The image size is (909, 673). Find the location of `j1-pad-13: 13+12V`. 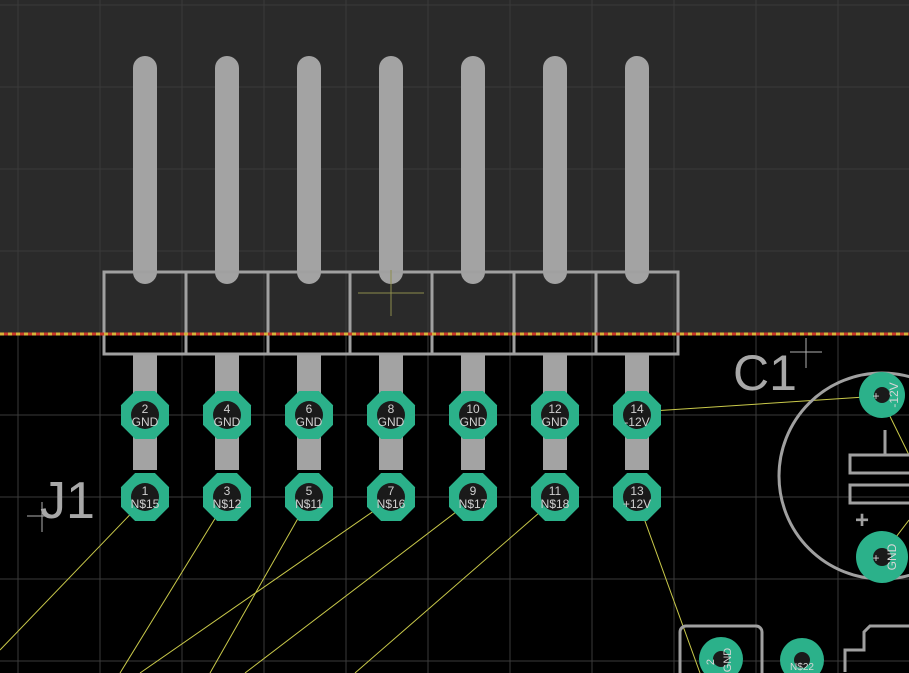

j1-pad-13: 13+12V is located at coordinates (637, 497).